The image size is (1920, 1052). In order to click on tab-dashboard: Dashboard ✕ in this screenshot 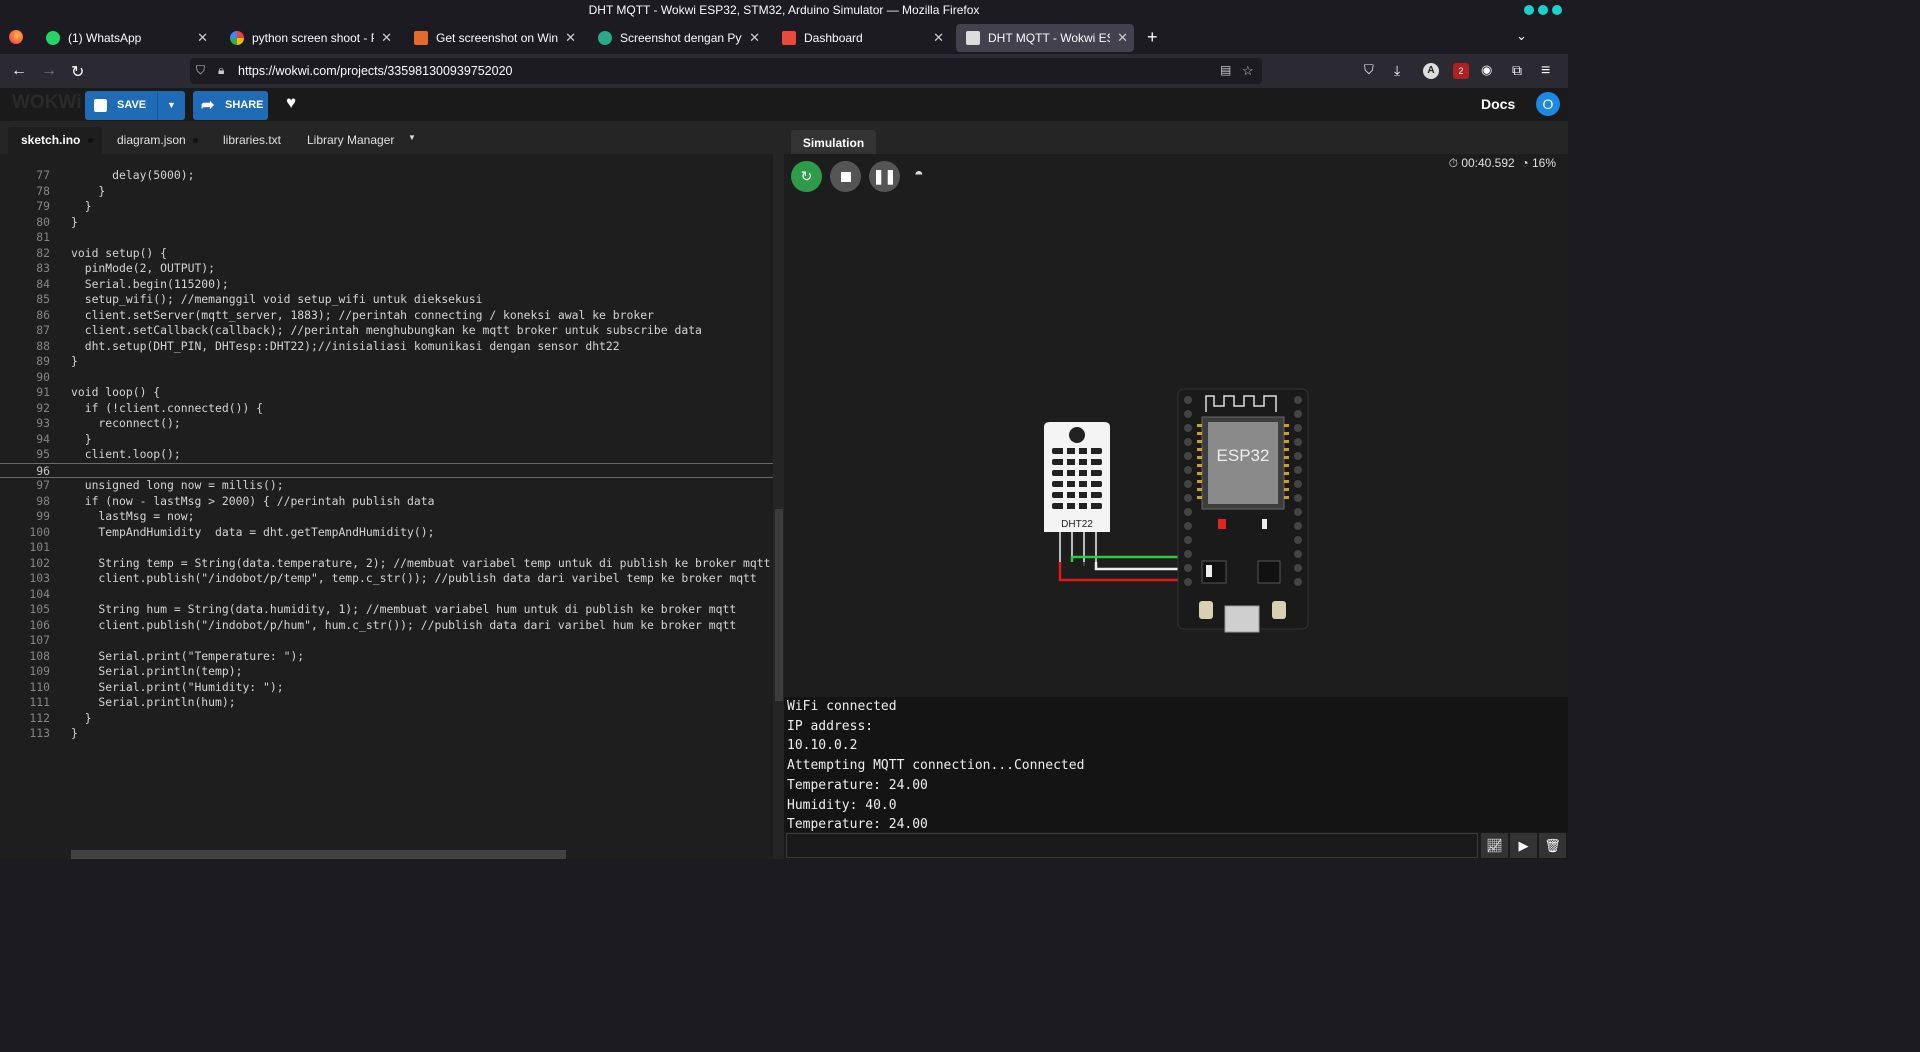, I will do `click(861, 38)`.